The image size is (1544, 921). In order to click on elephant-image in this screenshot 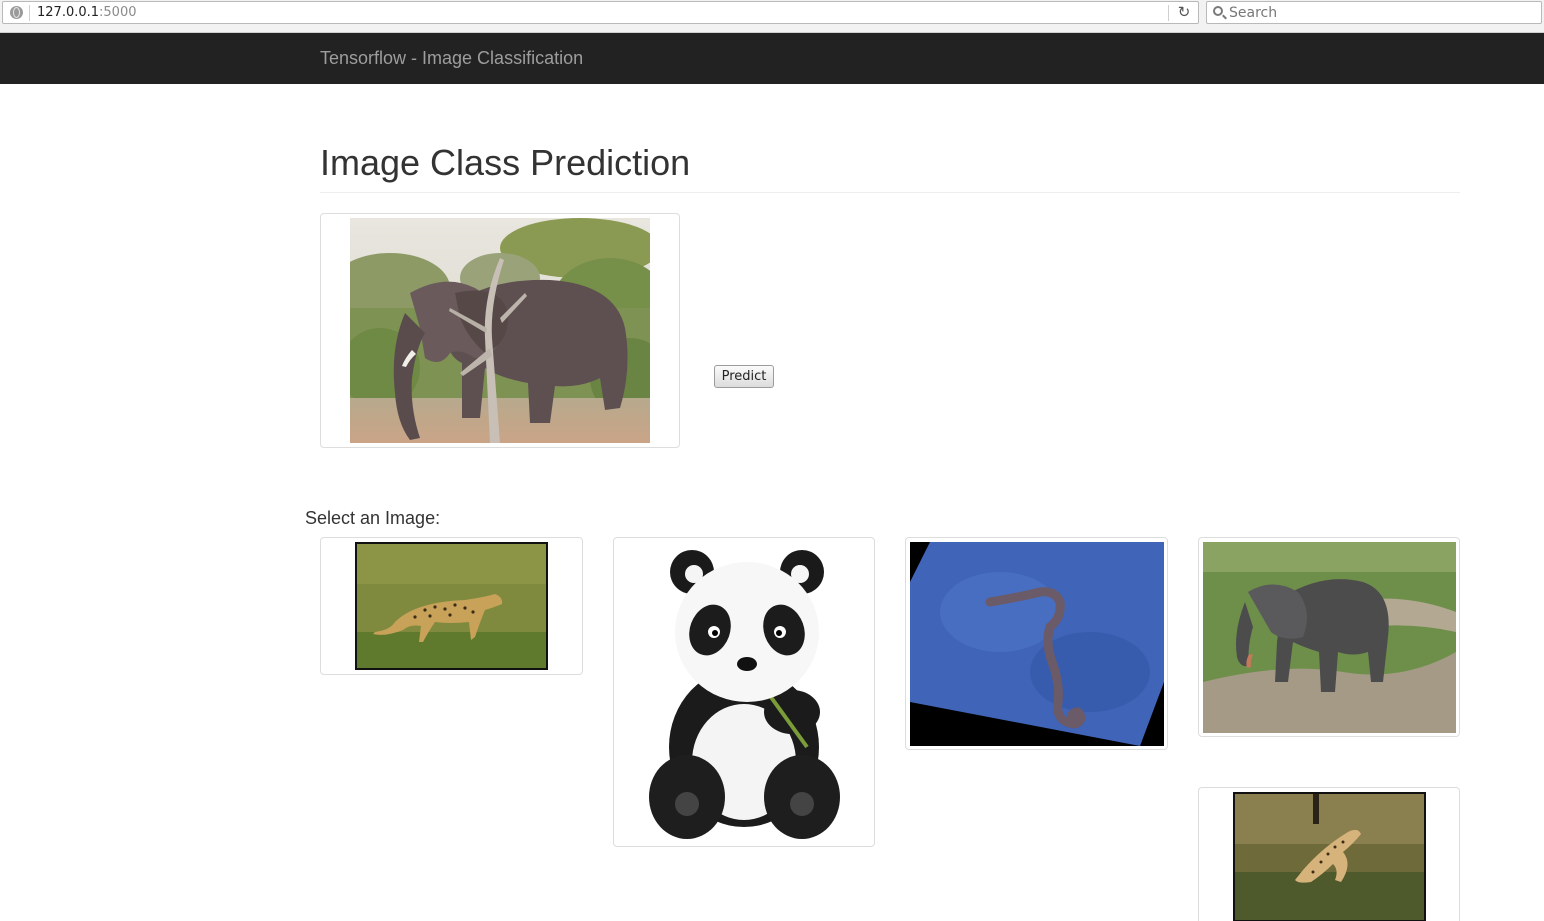, I will do `click(500, 330)`.